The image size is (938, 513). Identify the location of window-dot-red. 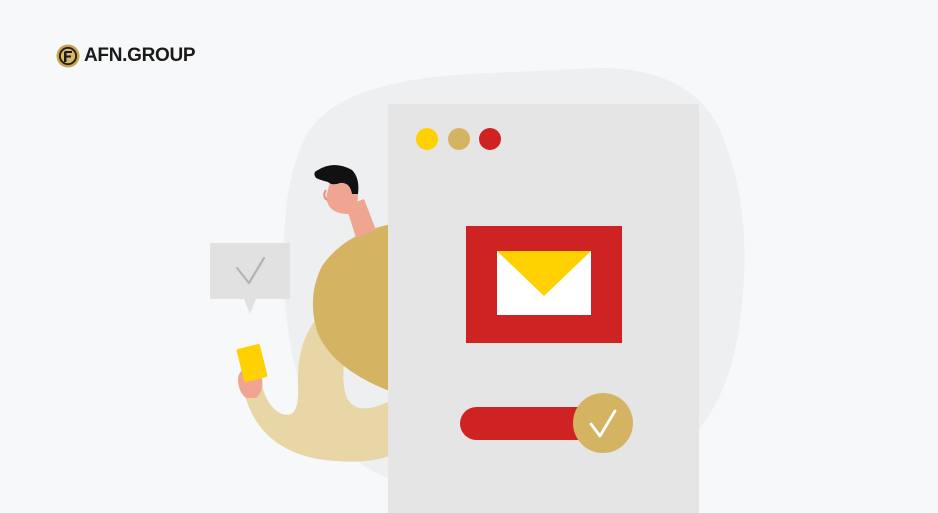
(490, 139).